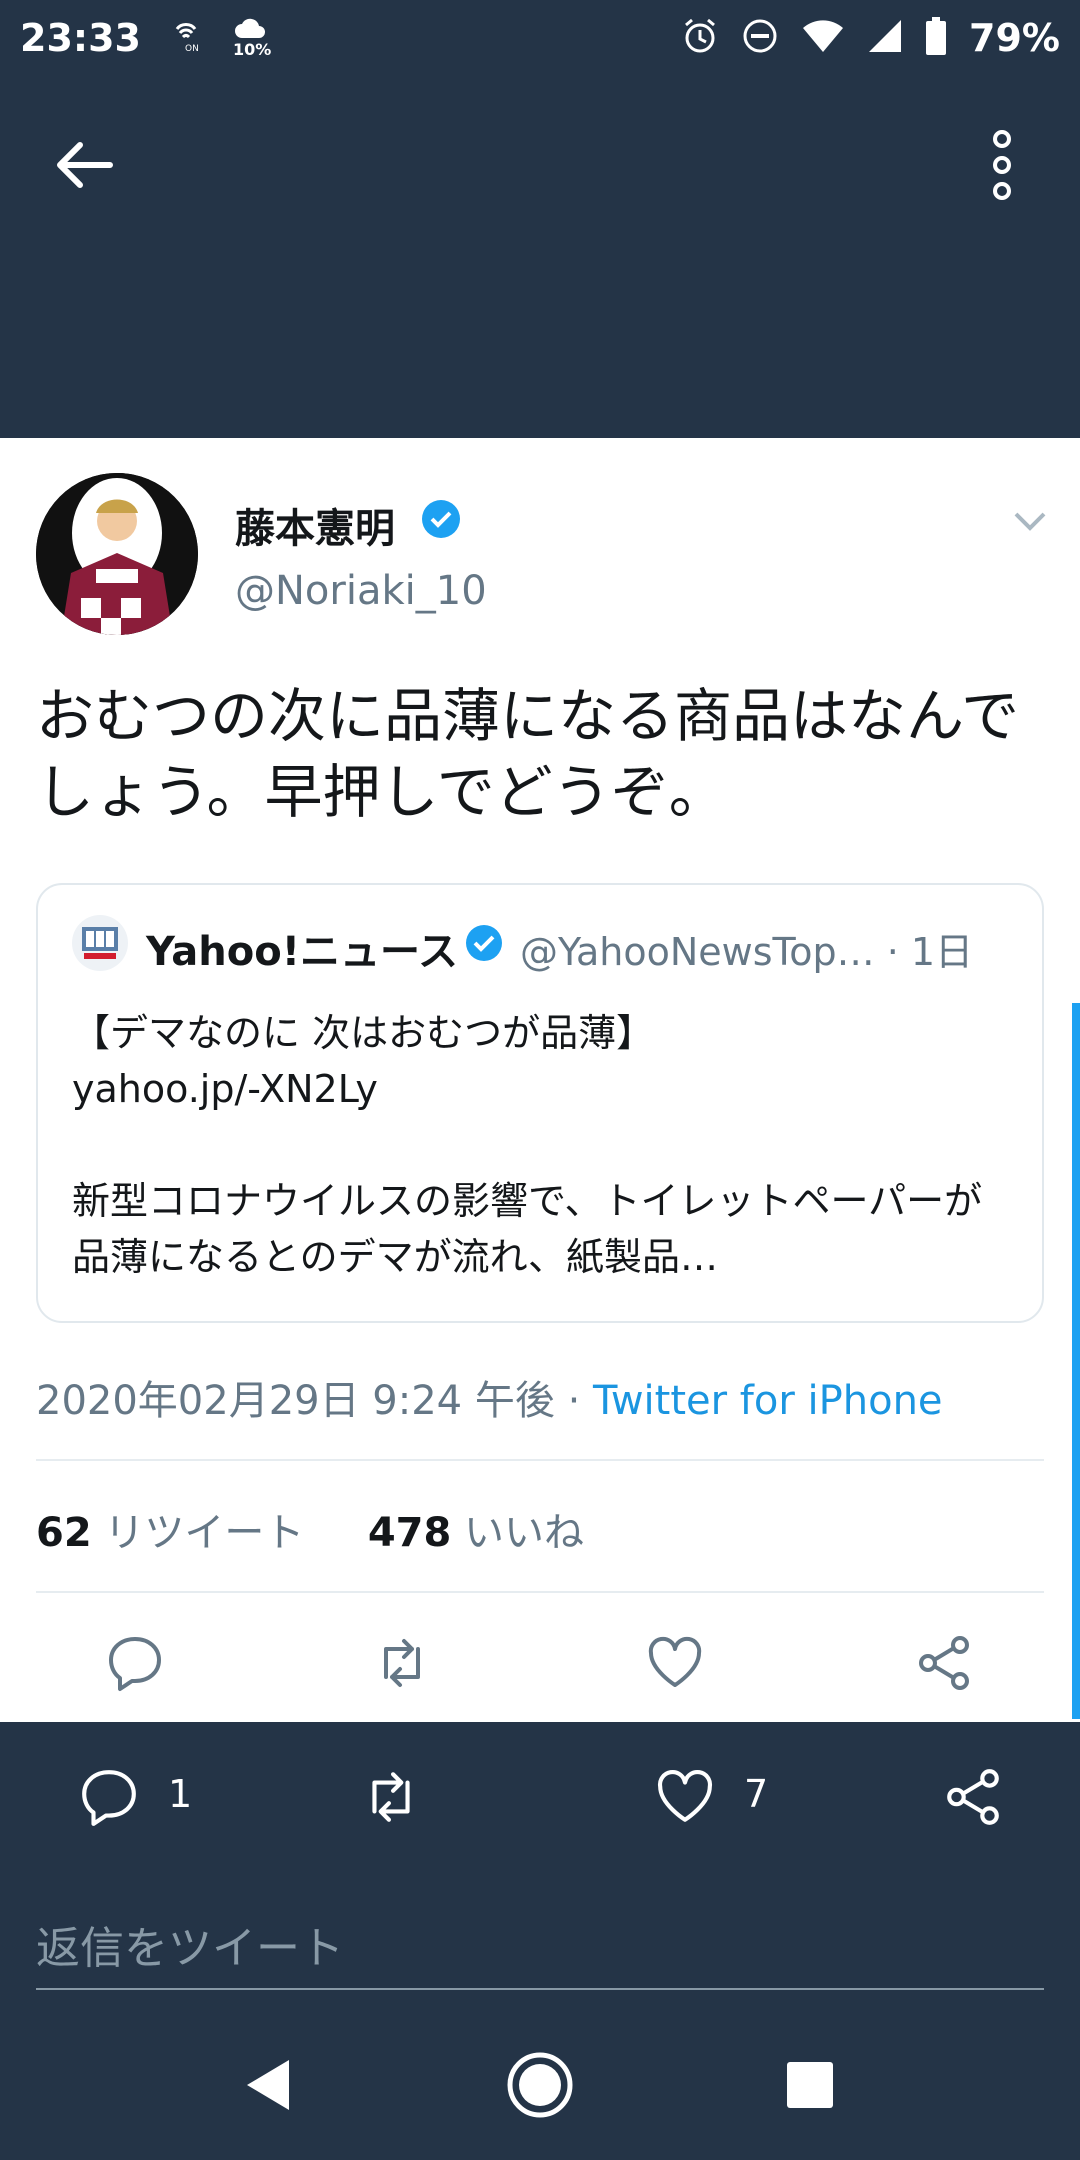 Image resolution: width=1080 pixels, height=2160 pixels. I want to click on nav-home-button, so click(540, 2085).